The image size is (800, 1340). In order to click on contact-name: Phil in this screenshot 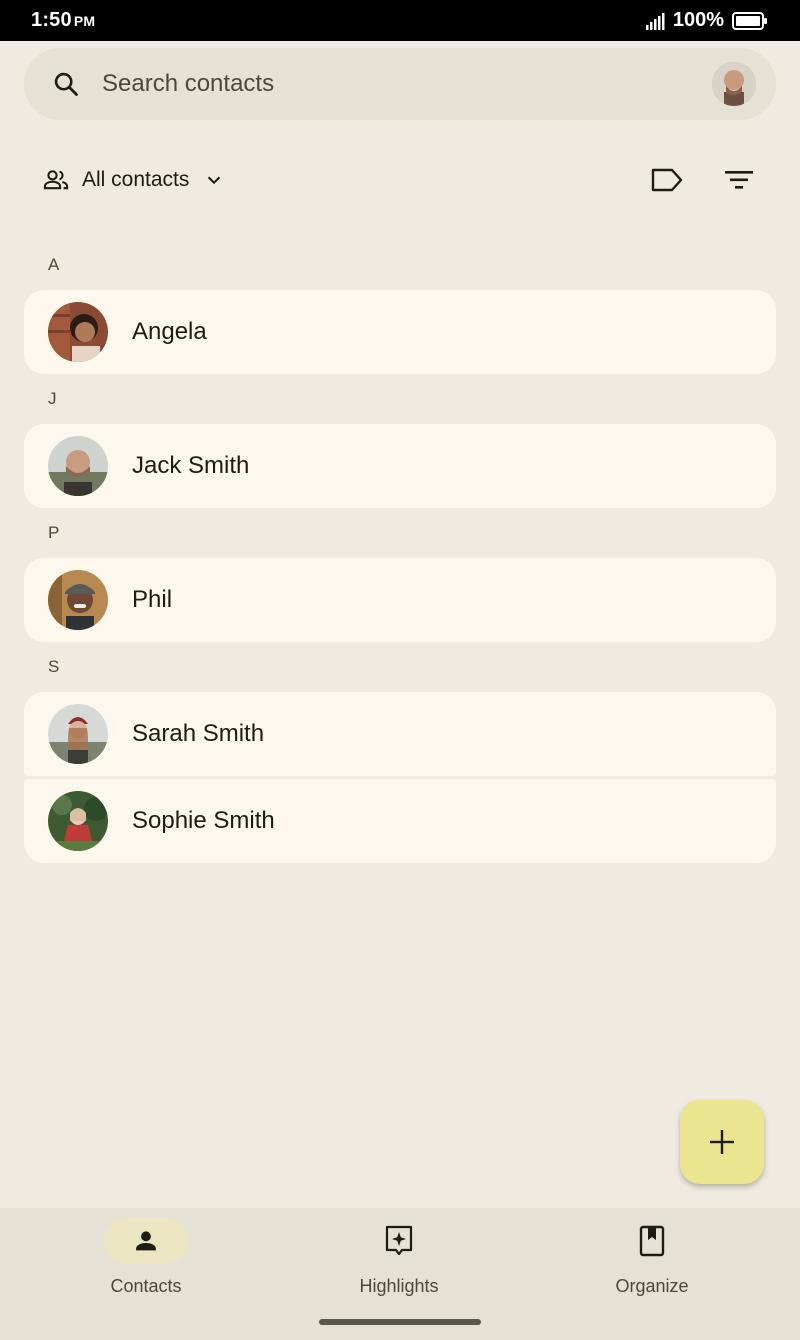, I will do `click(152, 599)`.